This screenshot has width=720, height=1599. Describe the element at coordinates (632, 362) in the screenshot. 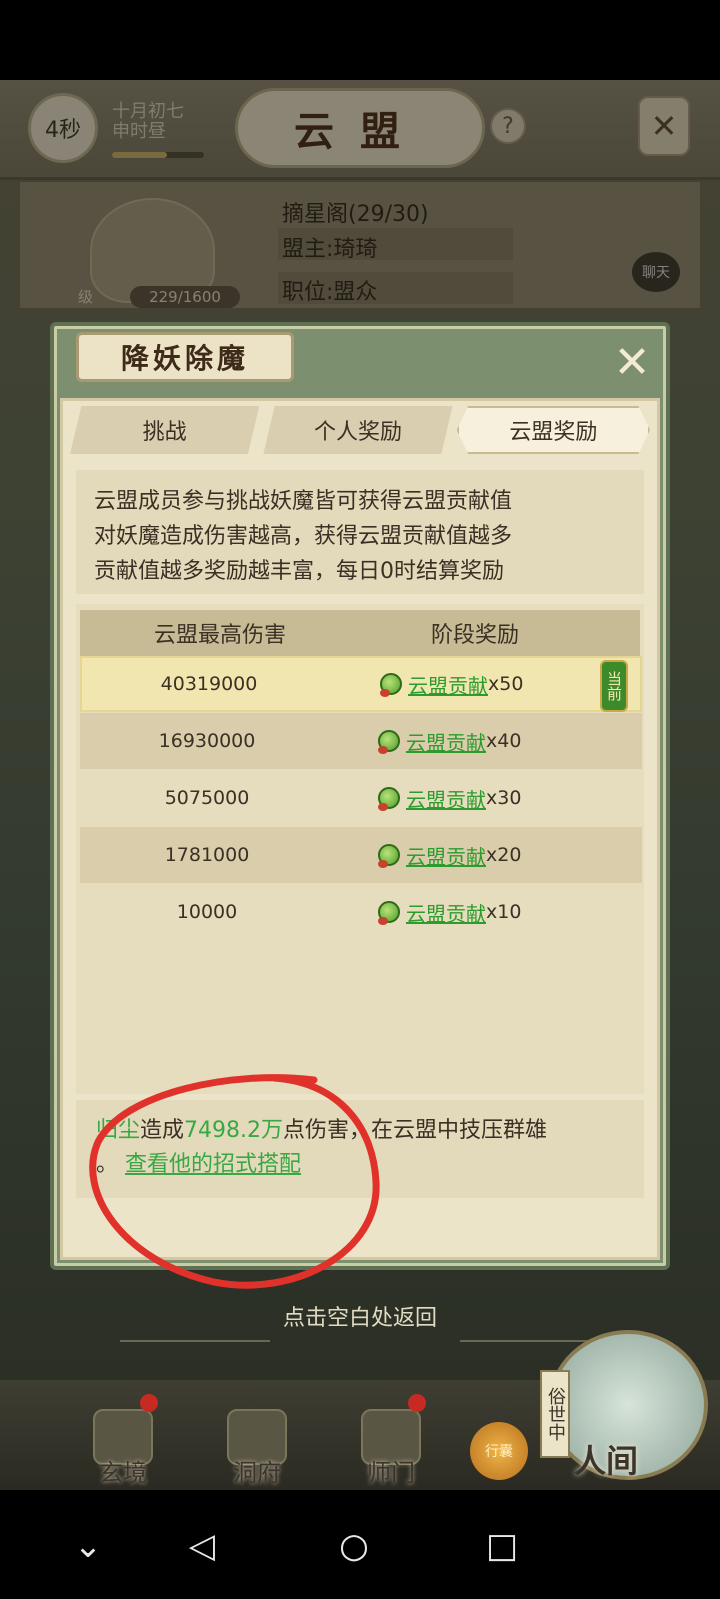

I see `close-icon: ✕` at that location.